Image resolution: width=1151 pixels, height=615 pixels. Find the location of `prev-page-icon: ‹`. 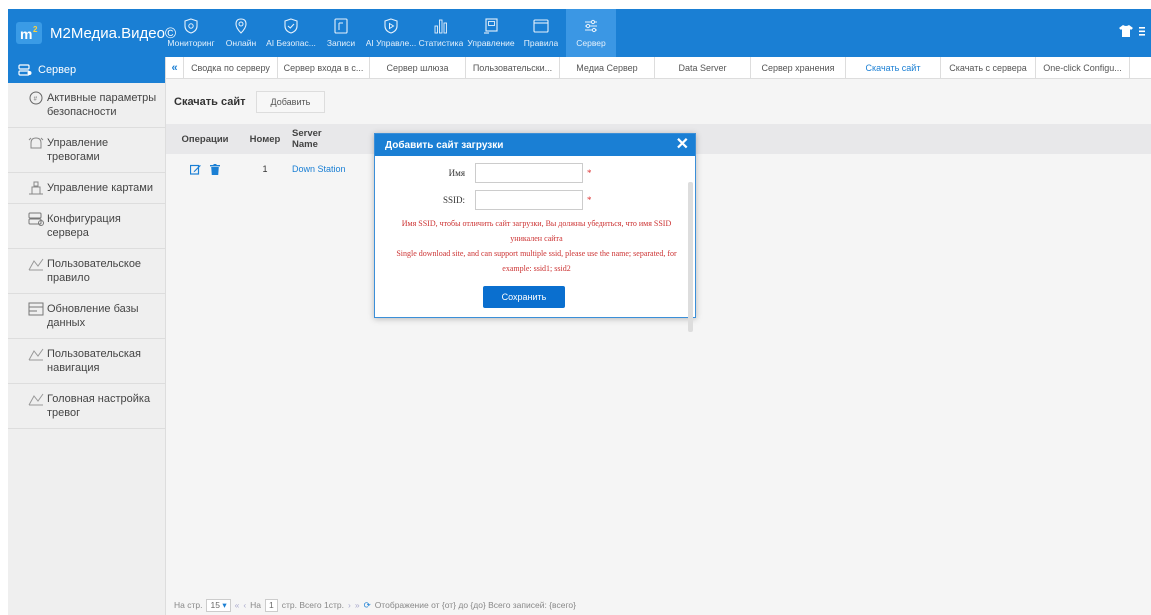

prev-page-icon: ‹ is located at coordinates (244, 605).